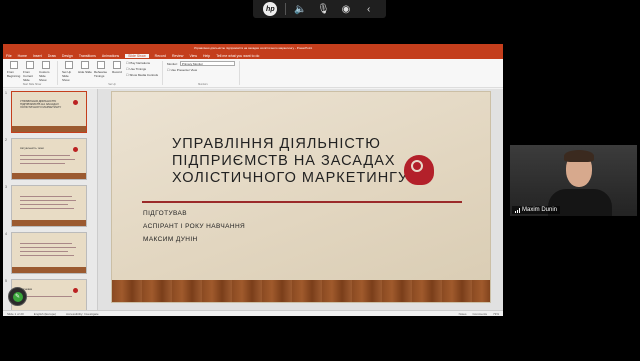 This screenshot has height=361, width=640. What do you see at coordinates (301, 291) in the screenshot?
I see `wood-floor-decoration` at bounding box center [301, 291].